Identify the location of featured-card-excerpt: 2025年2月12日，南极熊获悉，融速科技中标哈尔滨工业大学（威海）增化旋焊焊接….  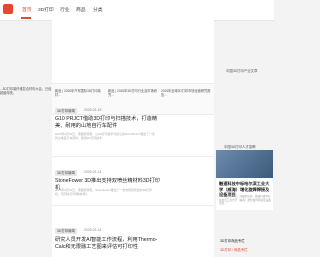
(245, 200).